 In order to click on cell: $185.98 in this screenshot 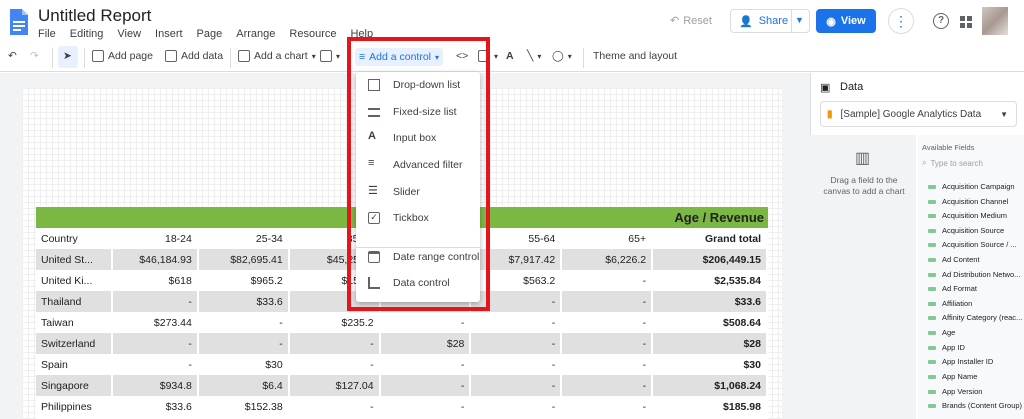, I will do `click(710, 406)`.